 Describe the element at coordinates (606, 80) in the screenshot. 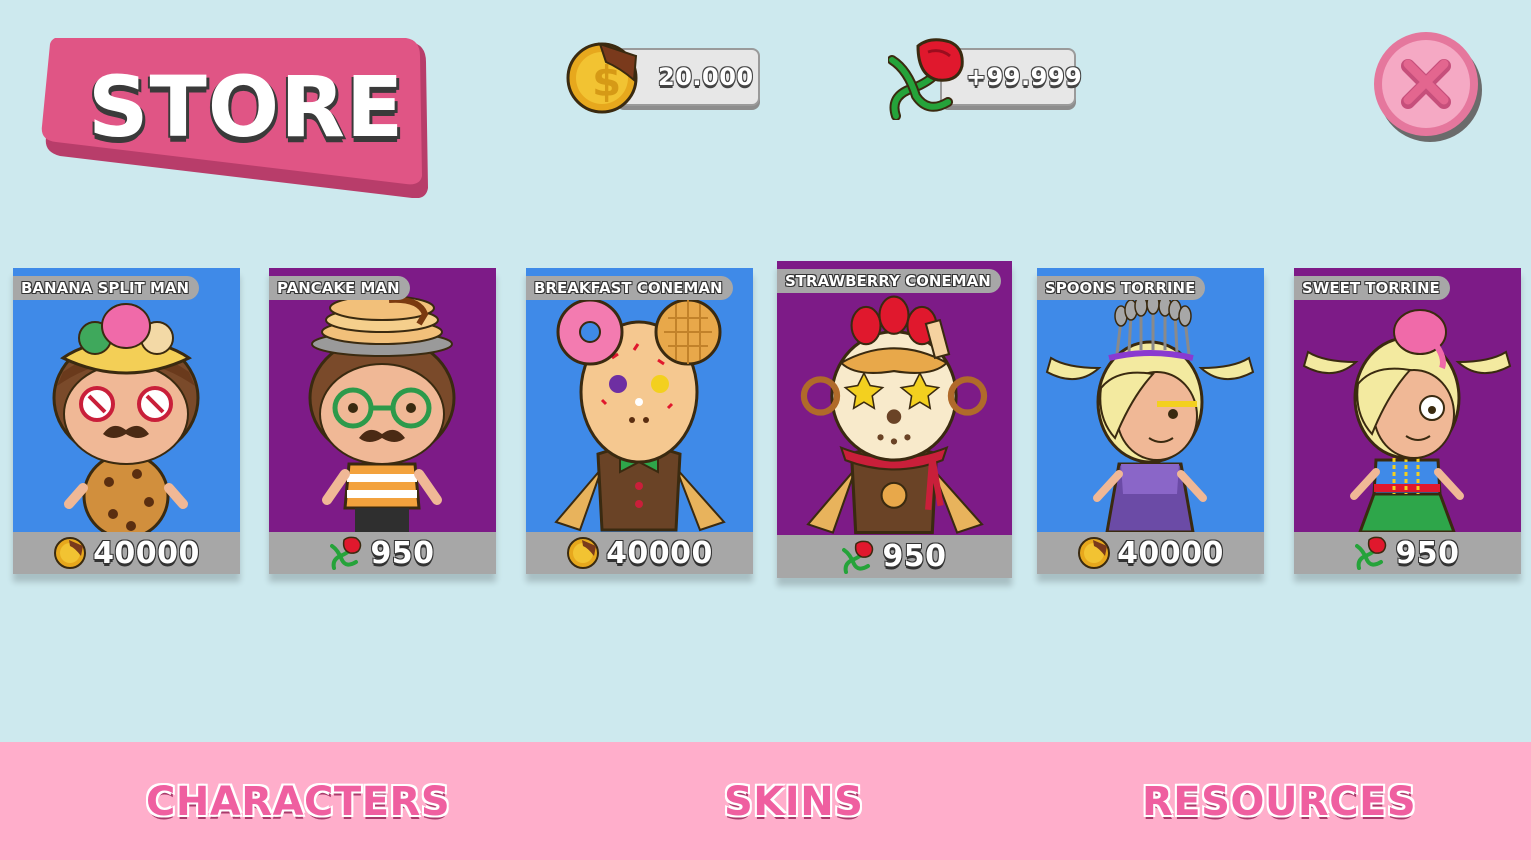

I see `coin-icon: $` at that location.